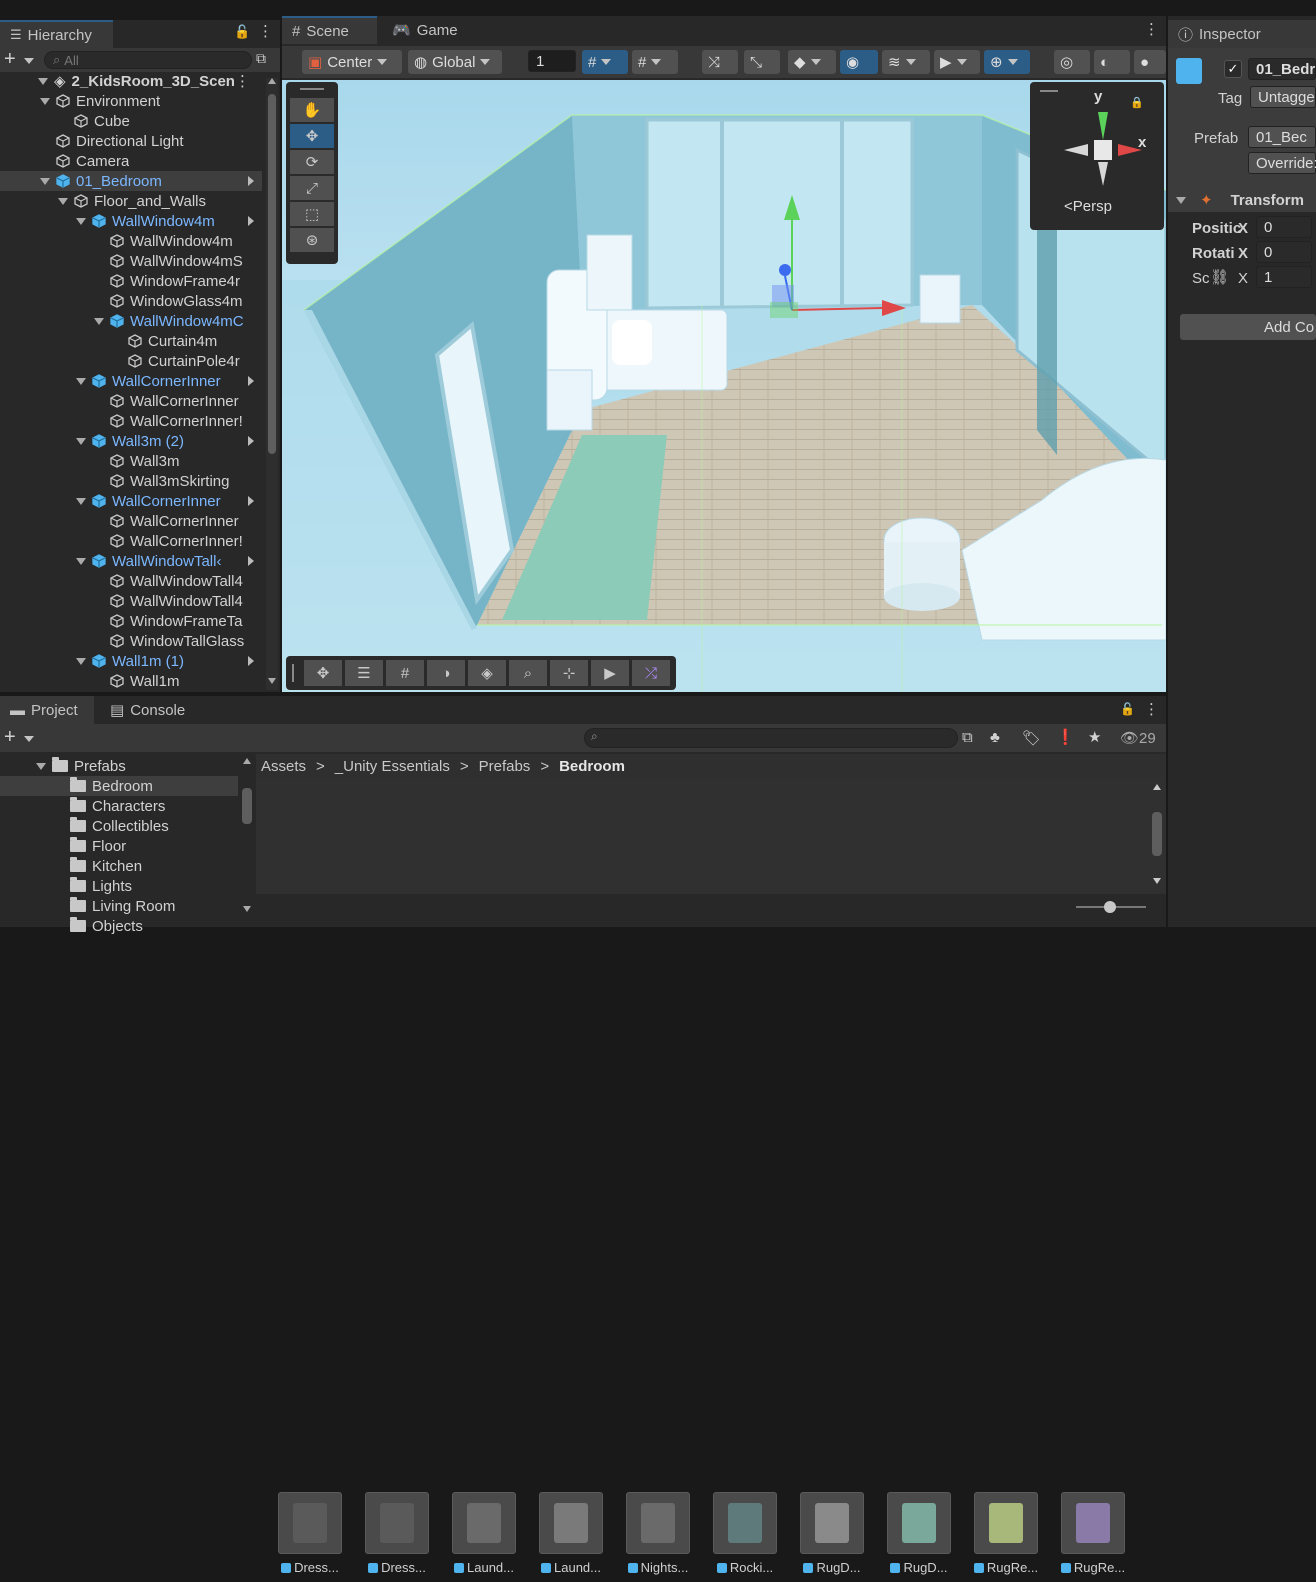  I want to click on favorite-star-icon: ★, so click(1094, 737).